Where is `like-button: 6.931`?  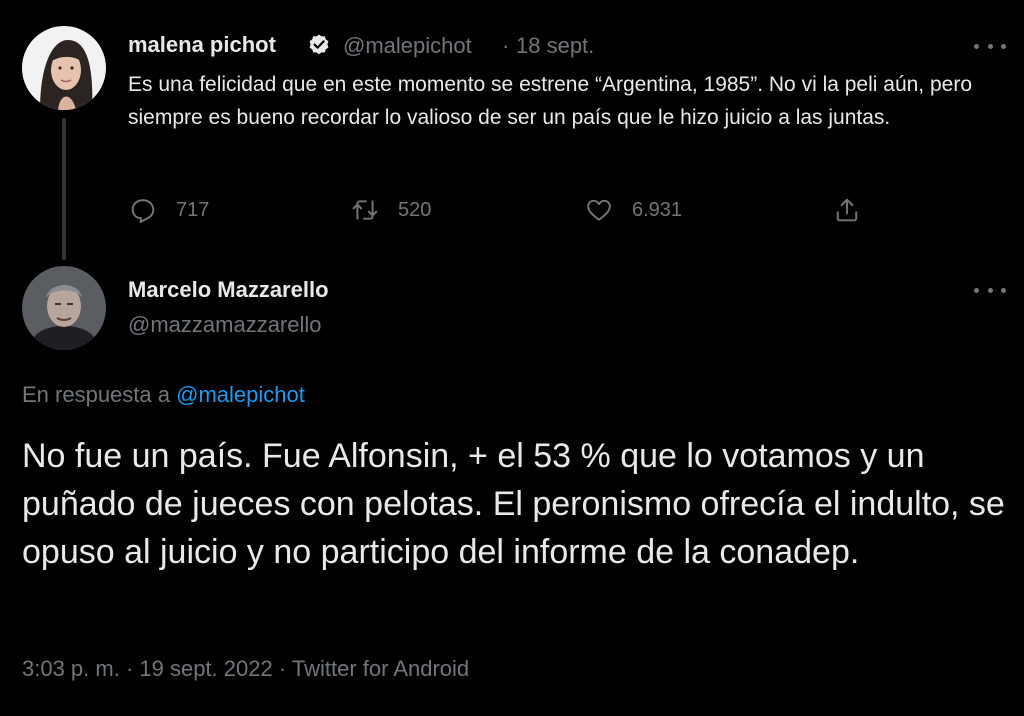 like-button: 6.931 is located at coordinates (634, 210).